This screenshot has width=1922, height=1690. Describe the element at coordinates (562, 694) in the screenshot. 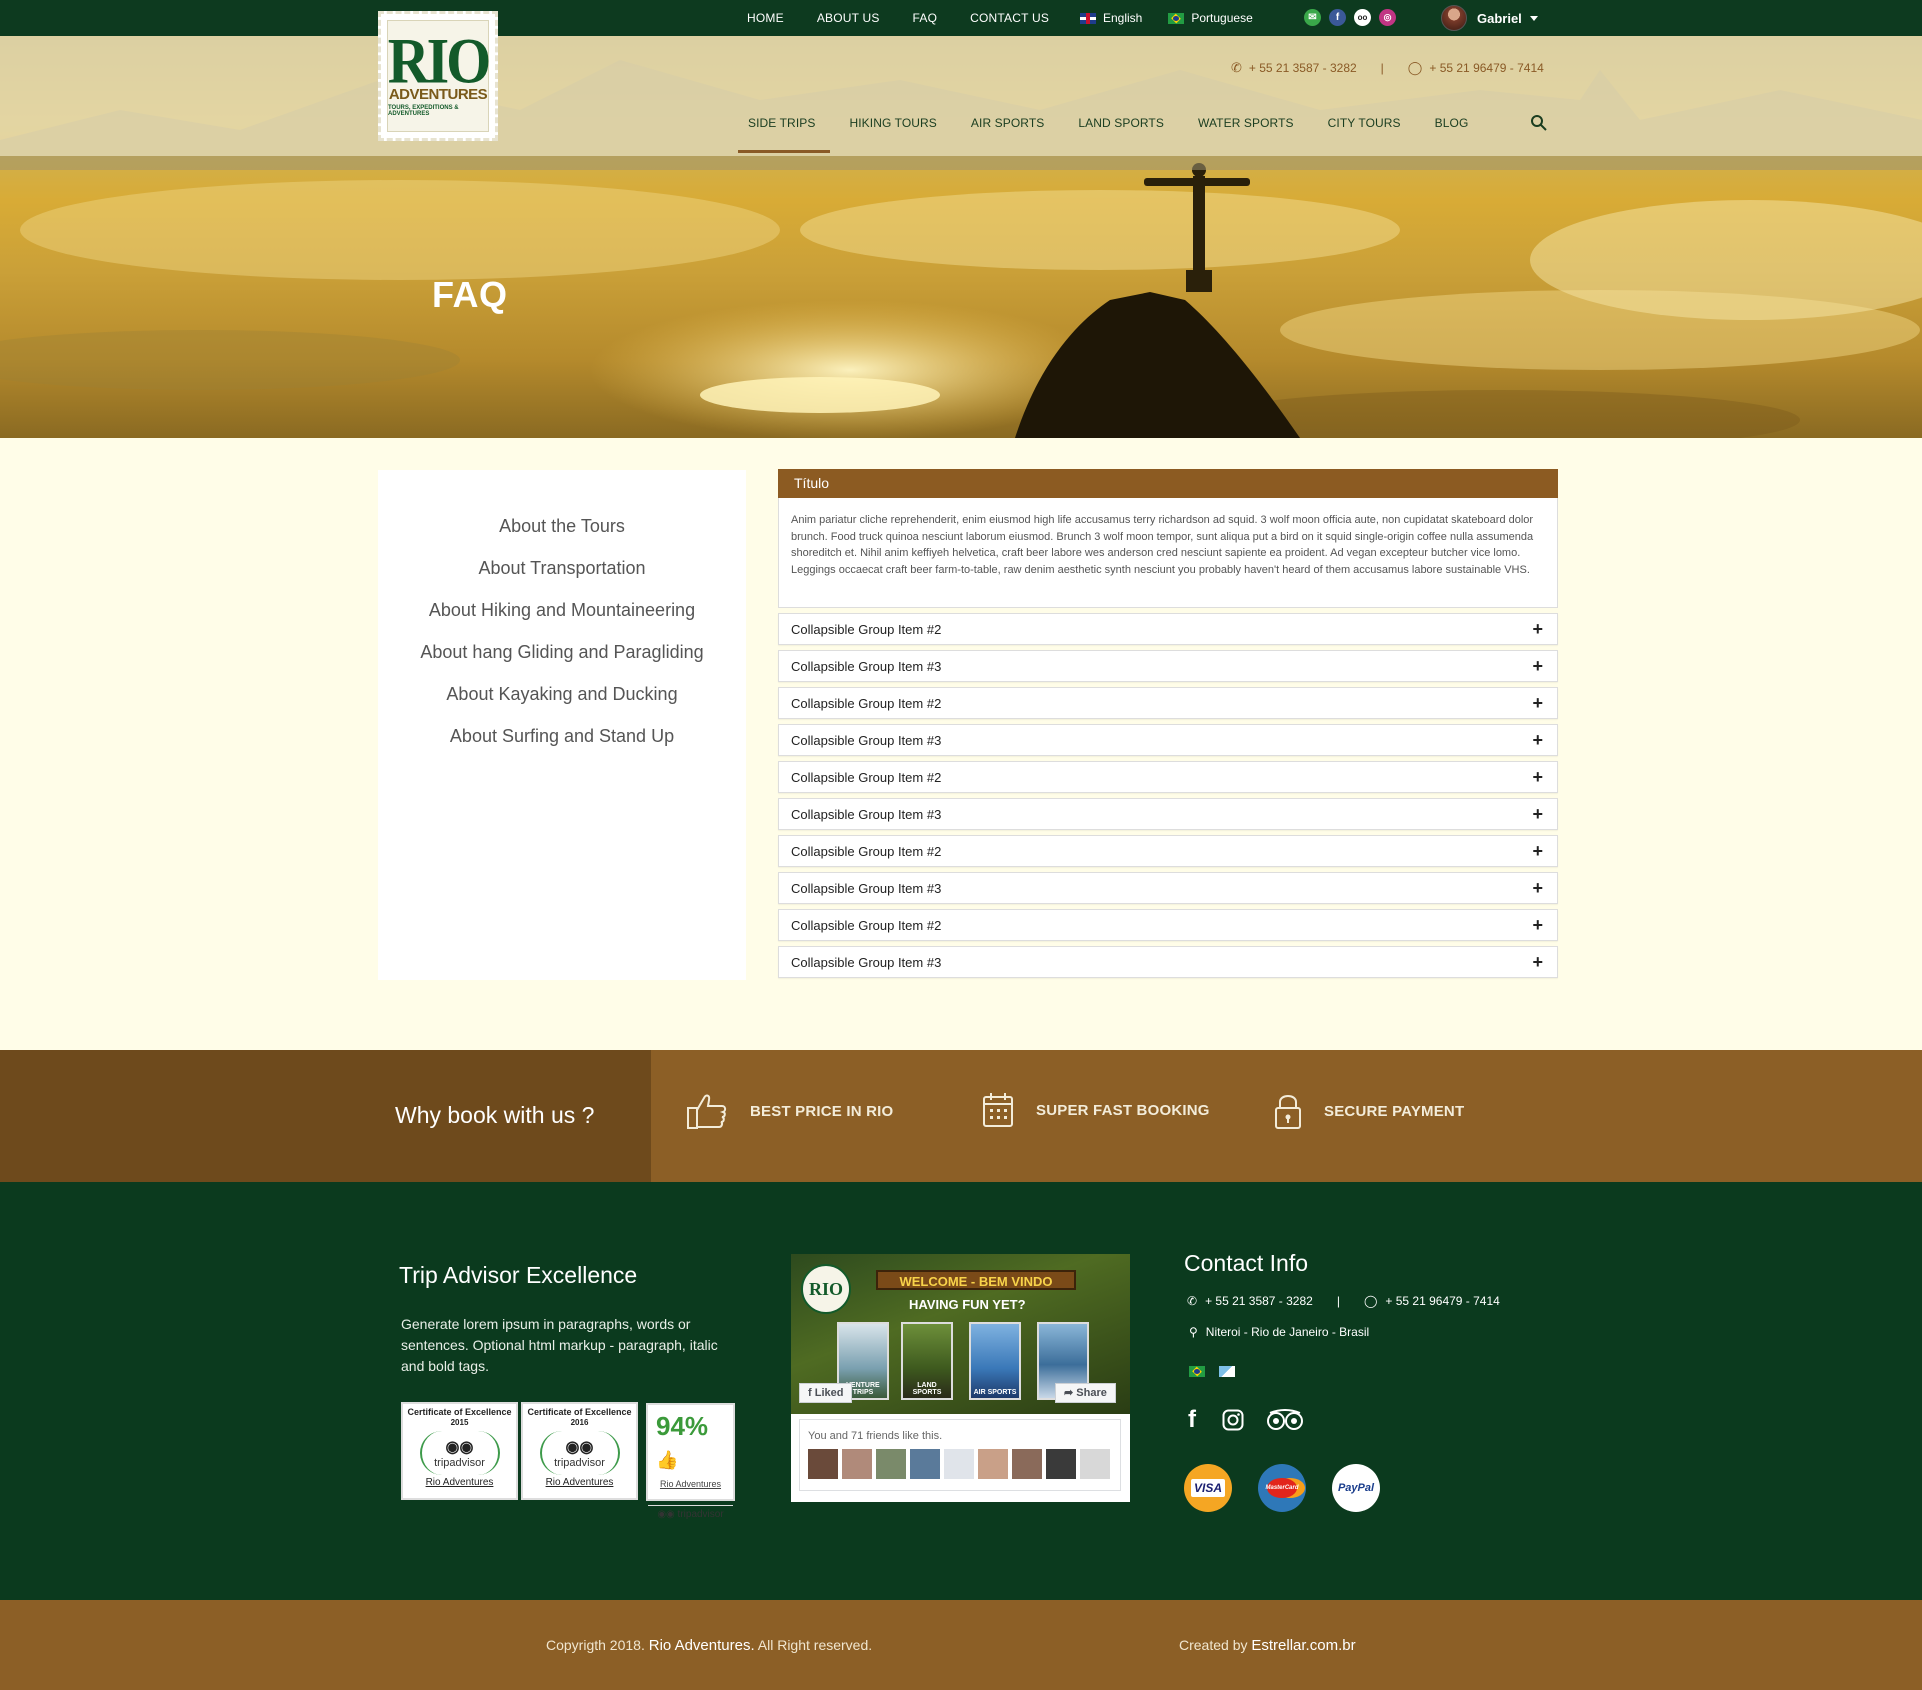

I see `sidebar-item-kayaking: About Kayaking and Ducking` at that location.